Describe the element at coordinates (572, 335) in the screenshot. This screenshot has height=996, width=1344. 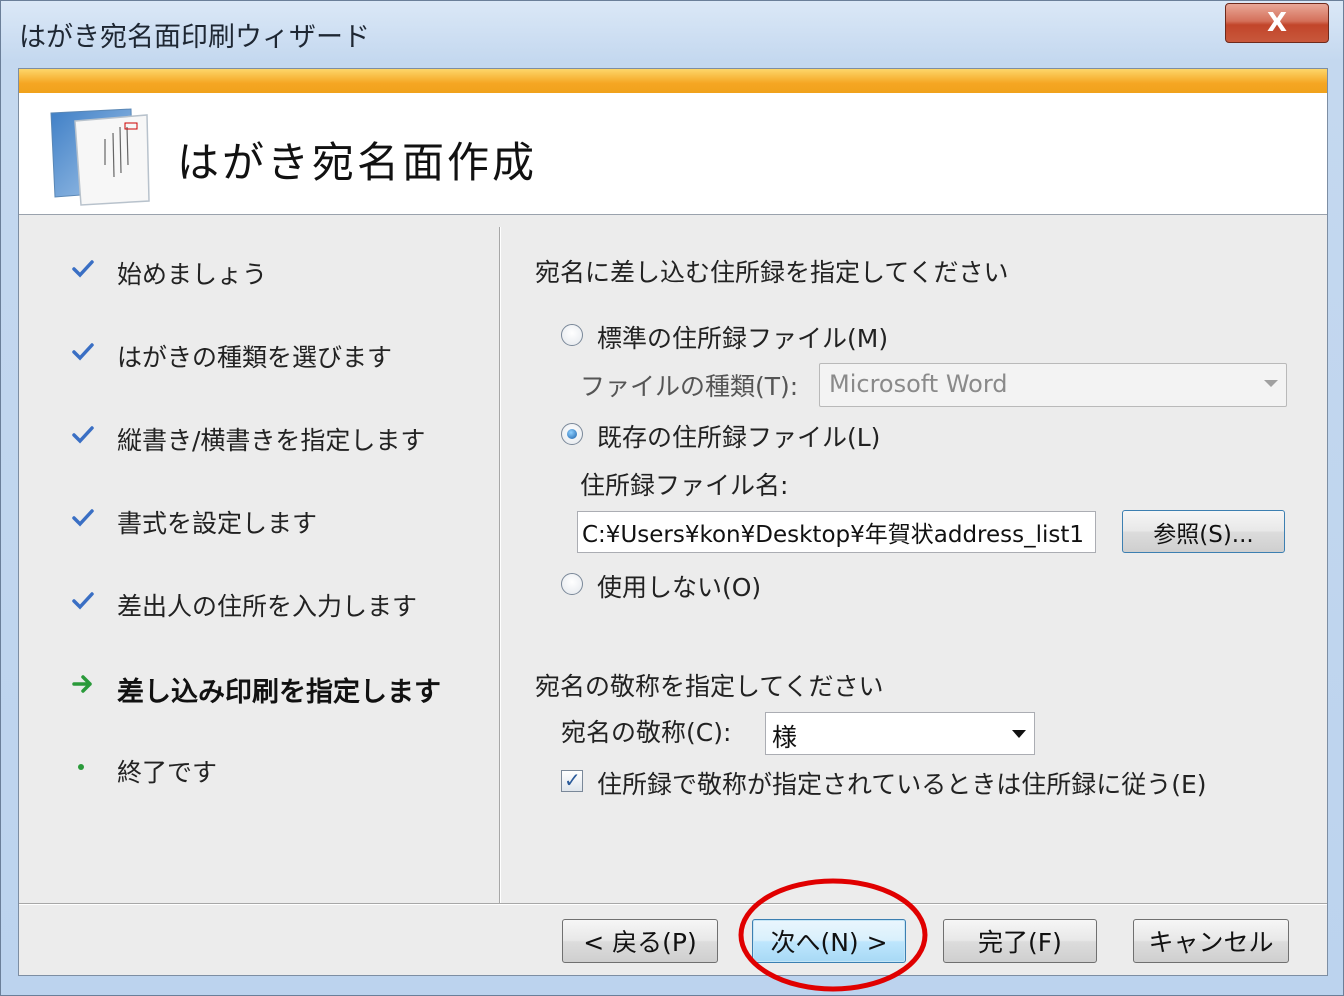
I see `standard-address-radio` at that location.